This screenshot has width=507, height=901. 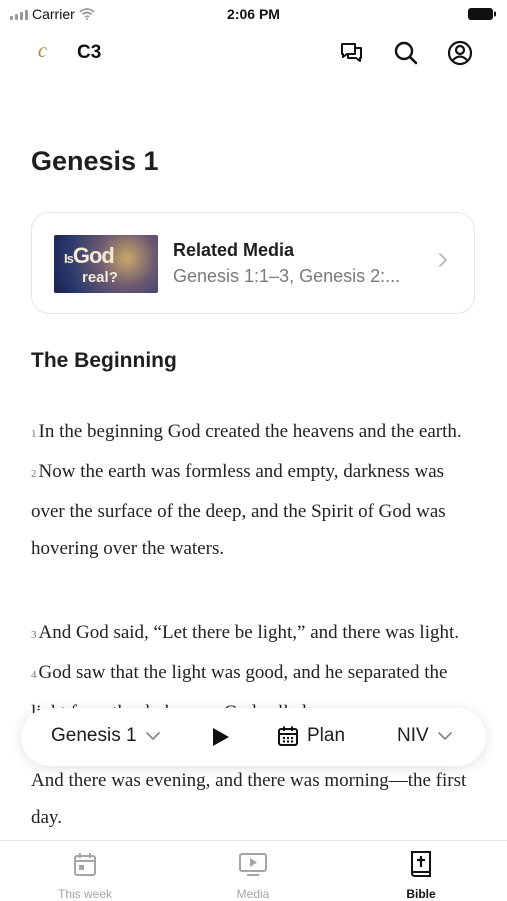 What do you see at coordinates (100, 277) in the screenshot?
I see `thumbnail-text-real: real?` at bounding box center [100, 277].